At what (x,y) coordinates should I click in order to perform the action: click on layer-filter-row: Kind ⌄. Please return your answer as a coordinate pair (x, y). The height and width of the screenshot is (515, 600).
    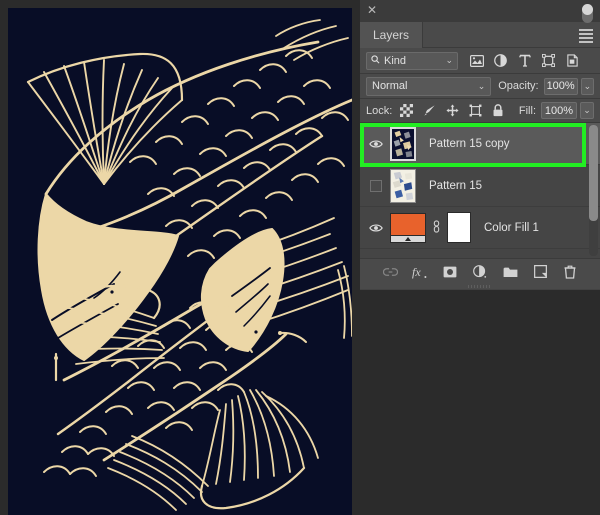
    Looking at the image, I should click on (480, 39).